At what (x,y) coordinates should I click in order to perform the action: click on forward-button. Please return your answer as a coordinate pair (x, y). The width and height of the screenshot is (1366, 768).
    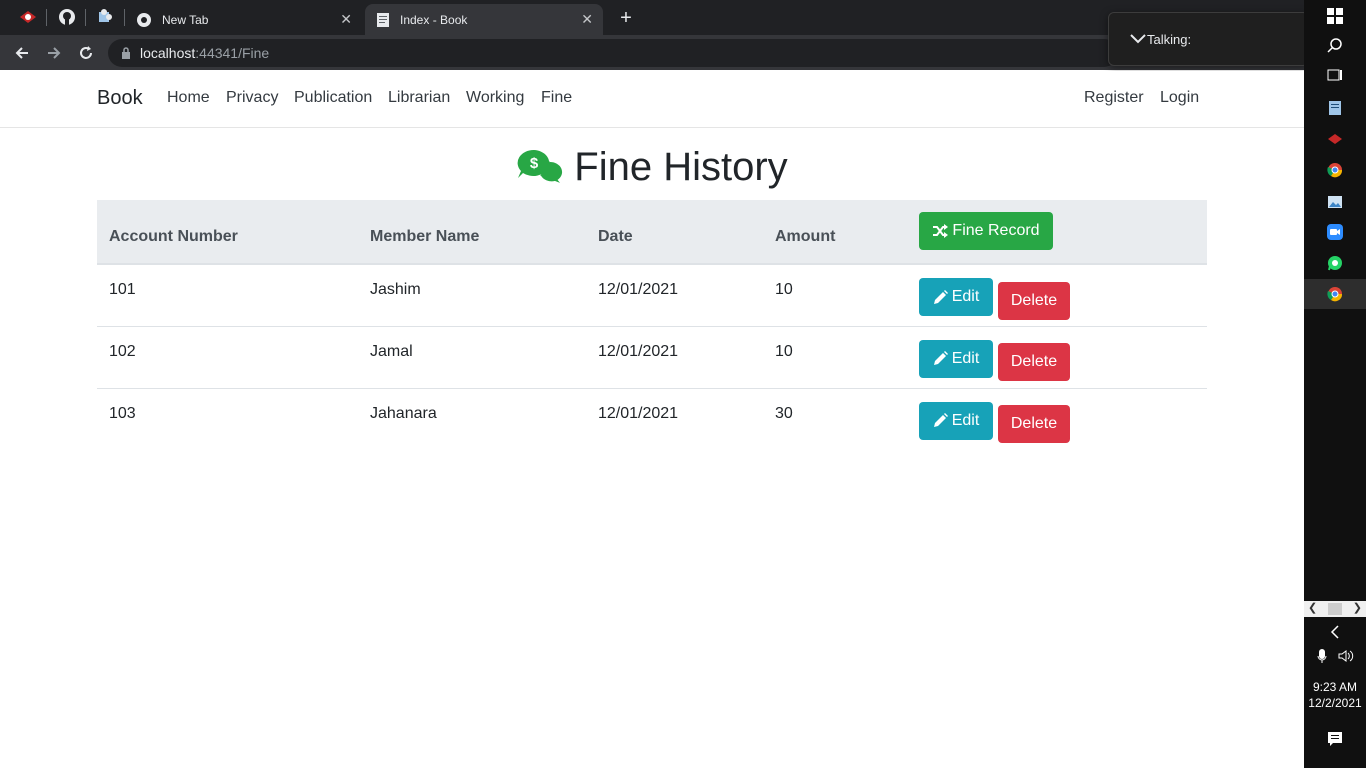
    Looking at the image, I should click on (54, 53).